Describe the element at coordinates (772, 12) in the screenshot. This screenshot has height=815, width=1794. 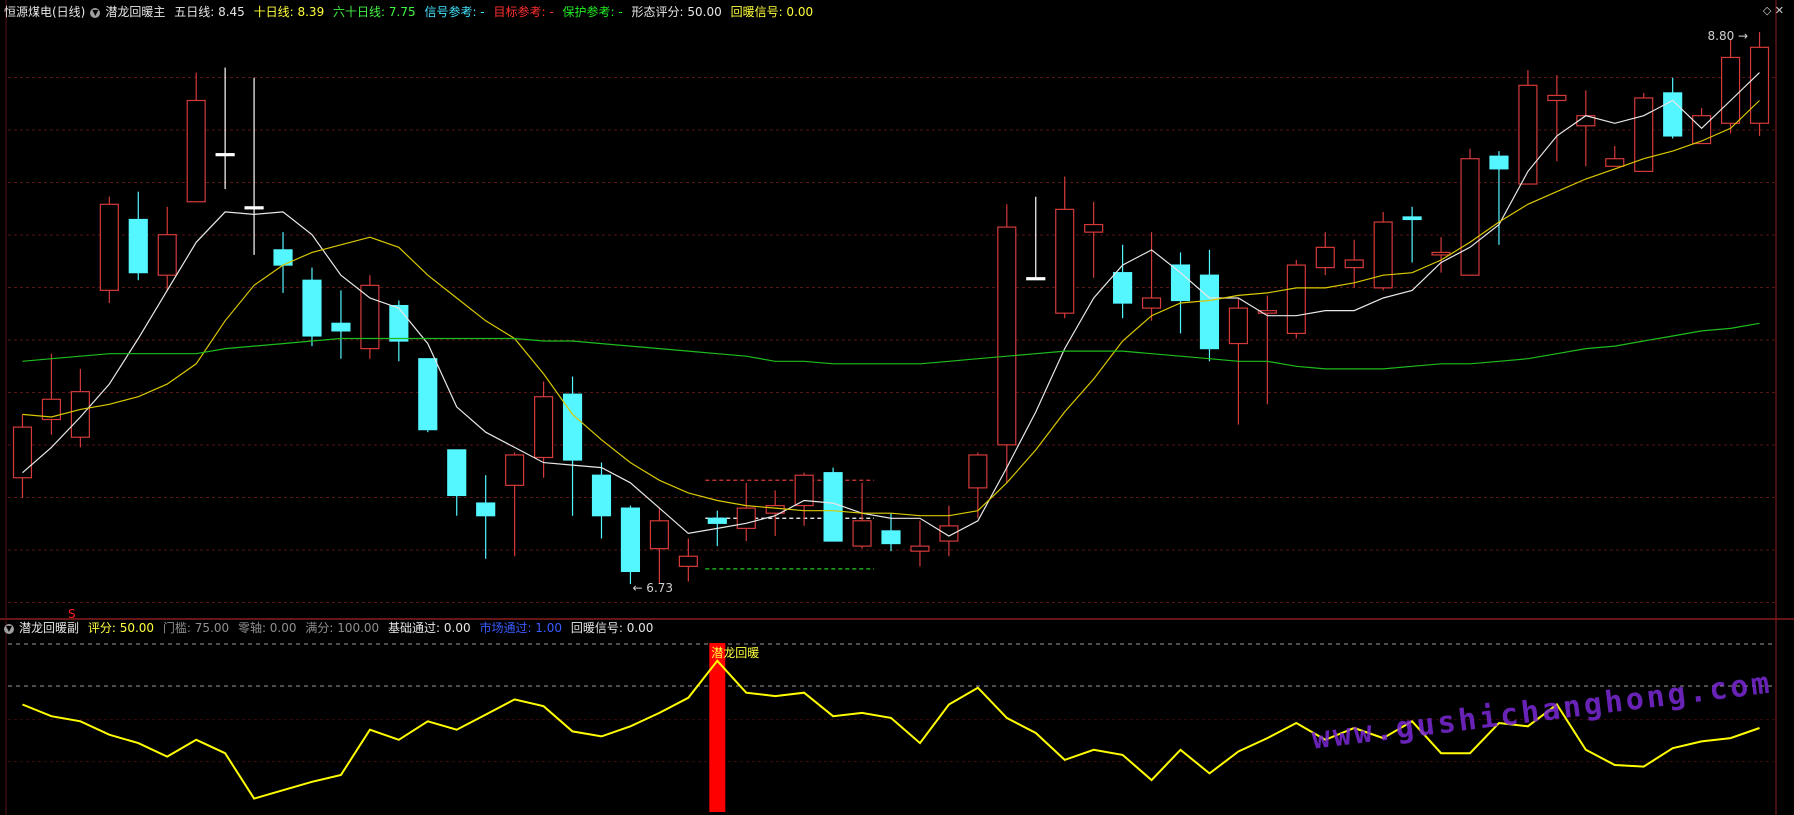
I see `recover-signal-main: 回暖信号: 0.00` at that location.